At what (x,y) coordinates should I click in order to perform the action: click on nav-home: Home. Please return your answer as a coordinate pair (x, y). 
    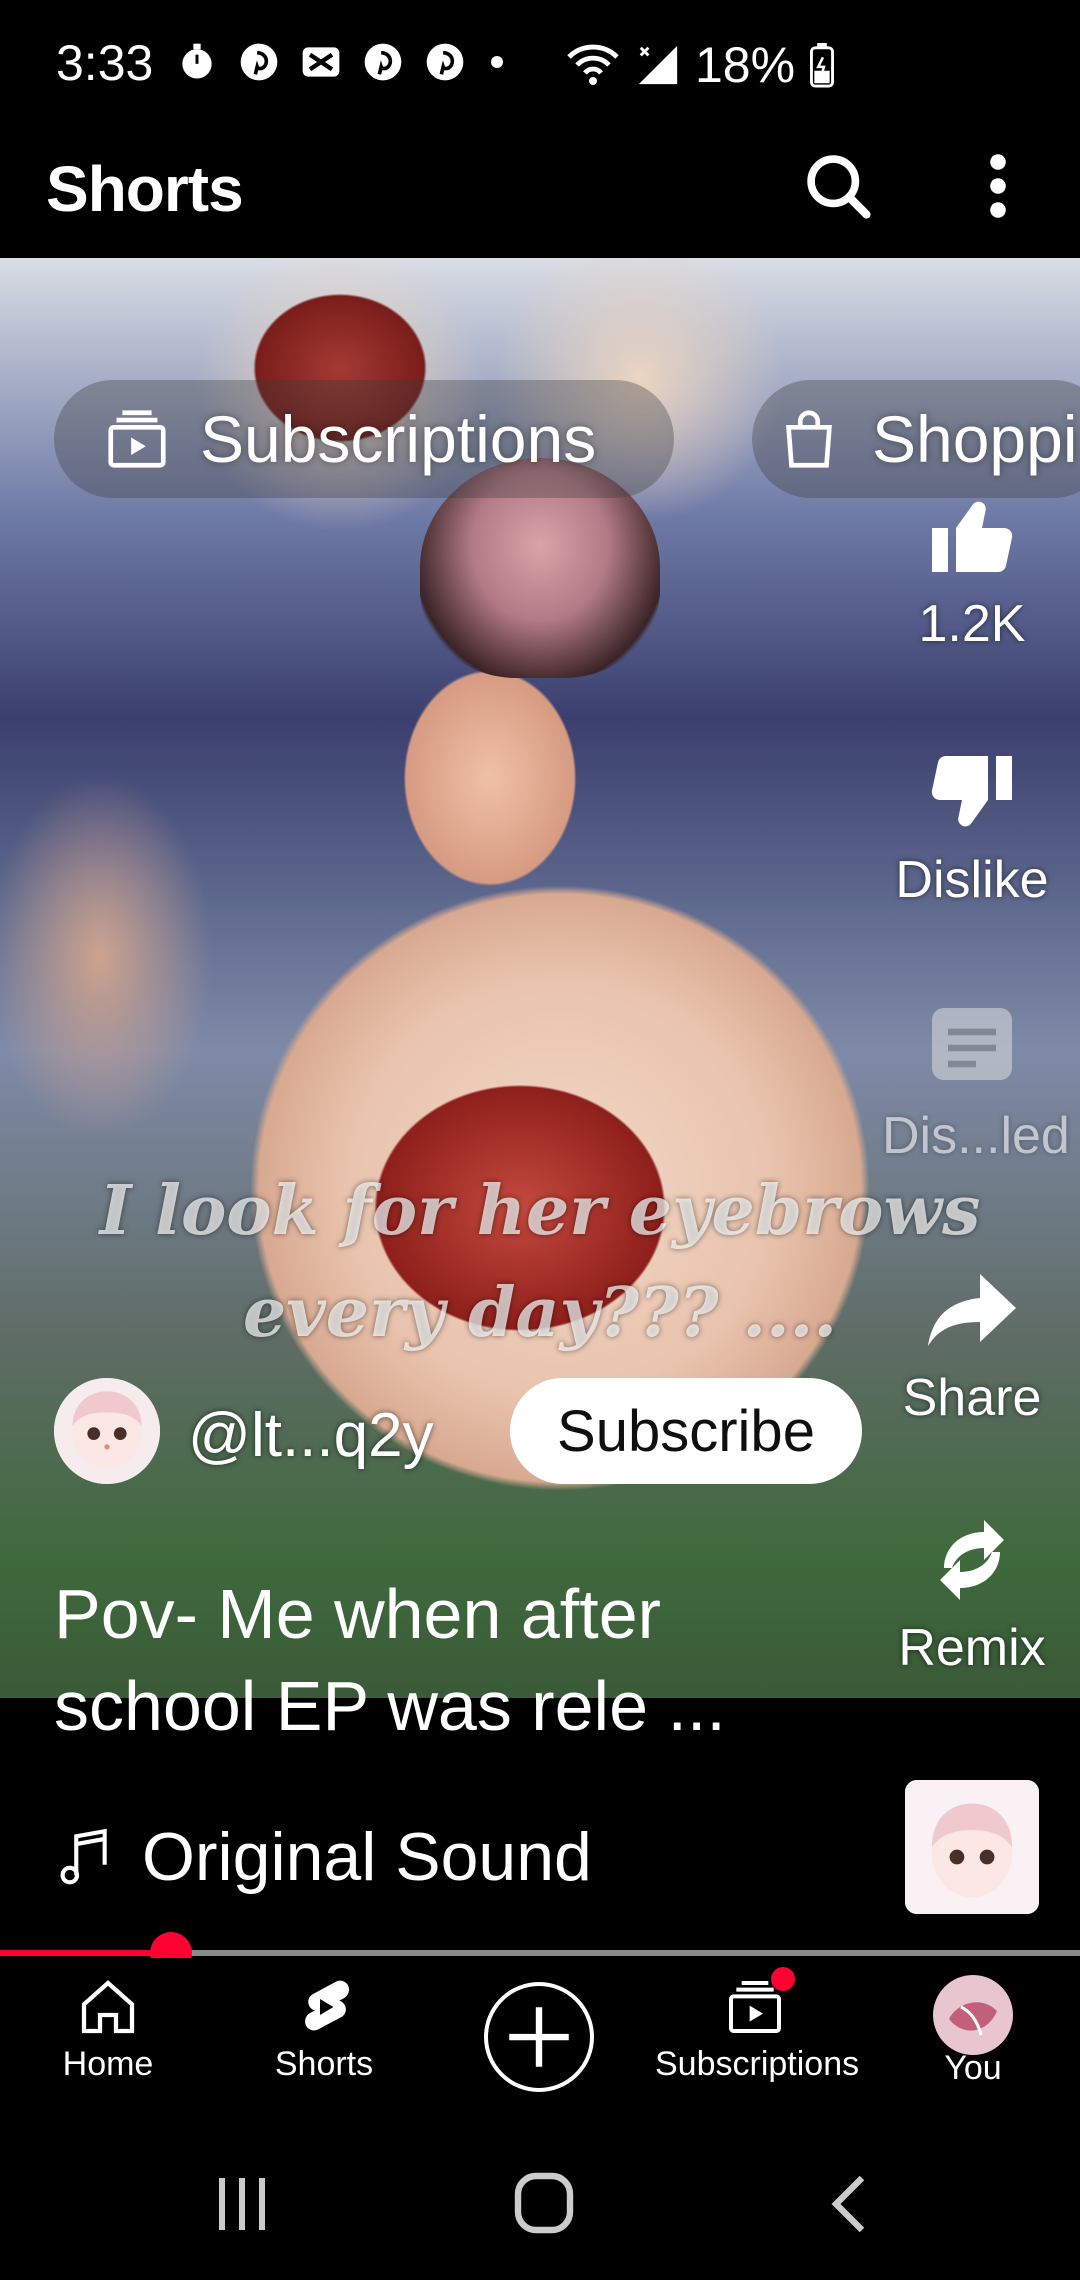
    Looking at the image, I should click on (108, 2029).